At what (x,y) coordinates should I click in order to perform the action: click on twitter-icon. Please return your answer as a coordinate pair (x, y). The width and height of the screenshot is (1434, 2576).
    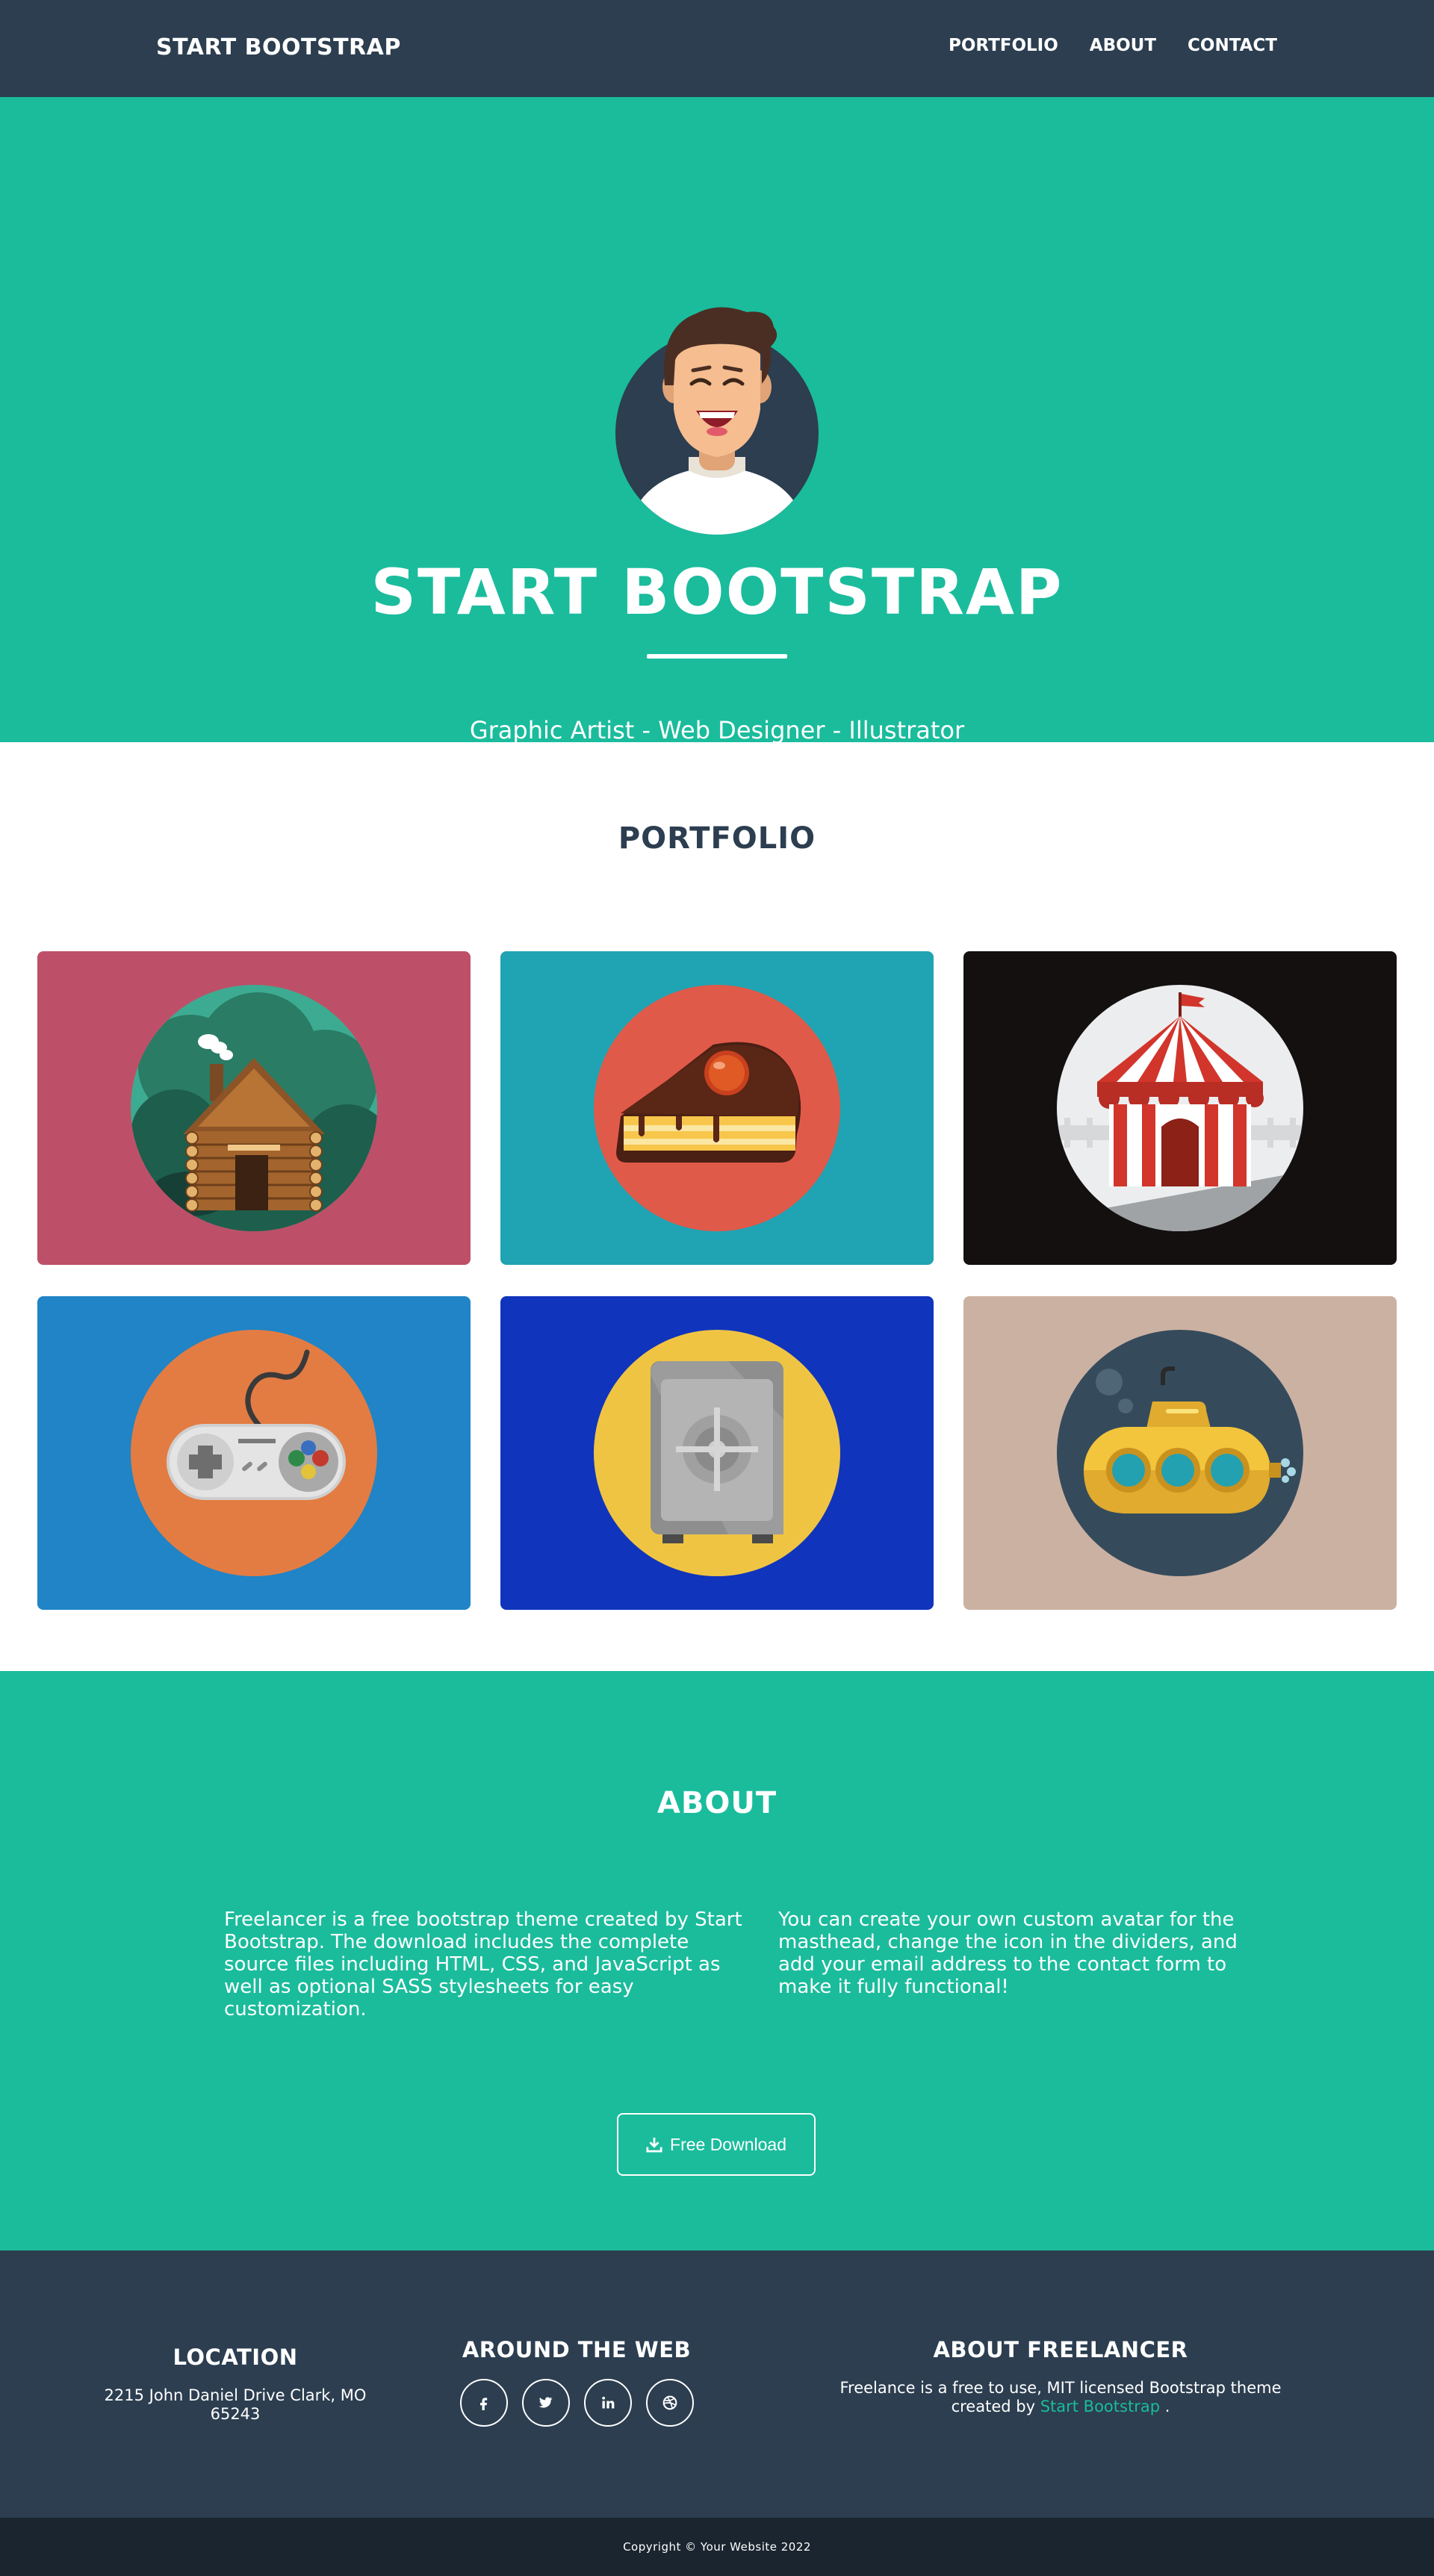
    Looking at the image, I should click on (545, 2402).